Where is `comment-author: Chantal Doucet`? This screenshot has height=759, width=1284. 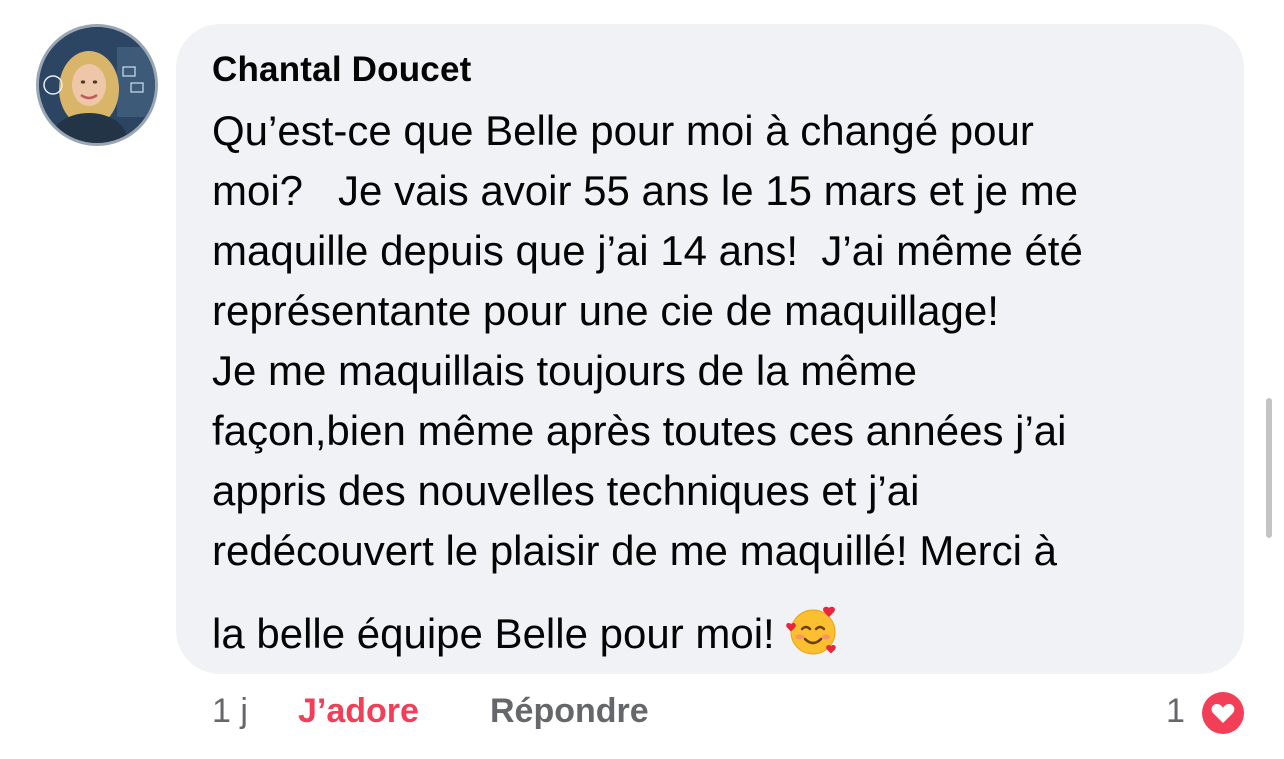 comment-author: Chantal Doucet is located at coordinates (342, 70).